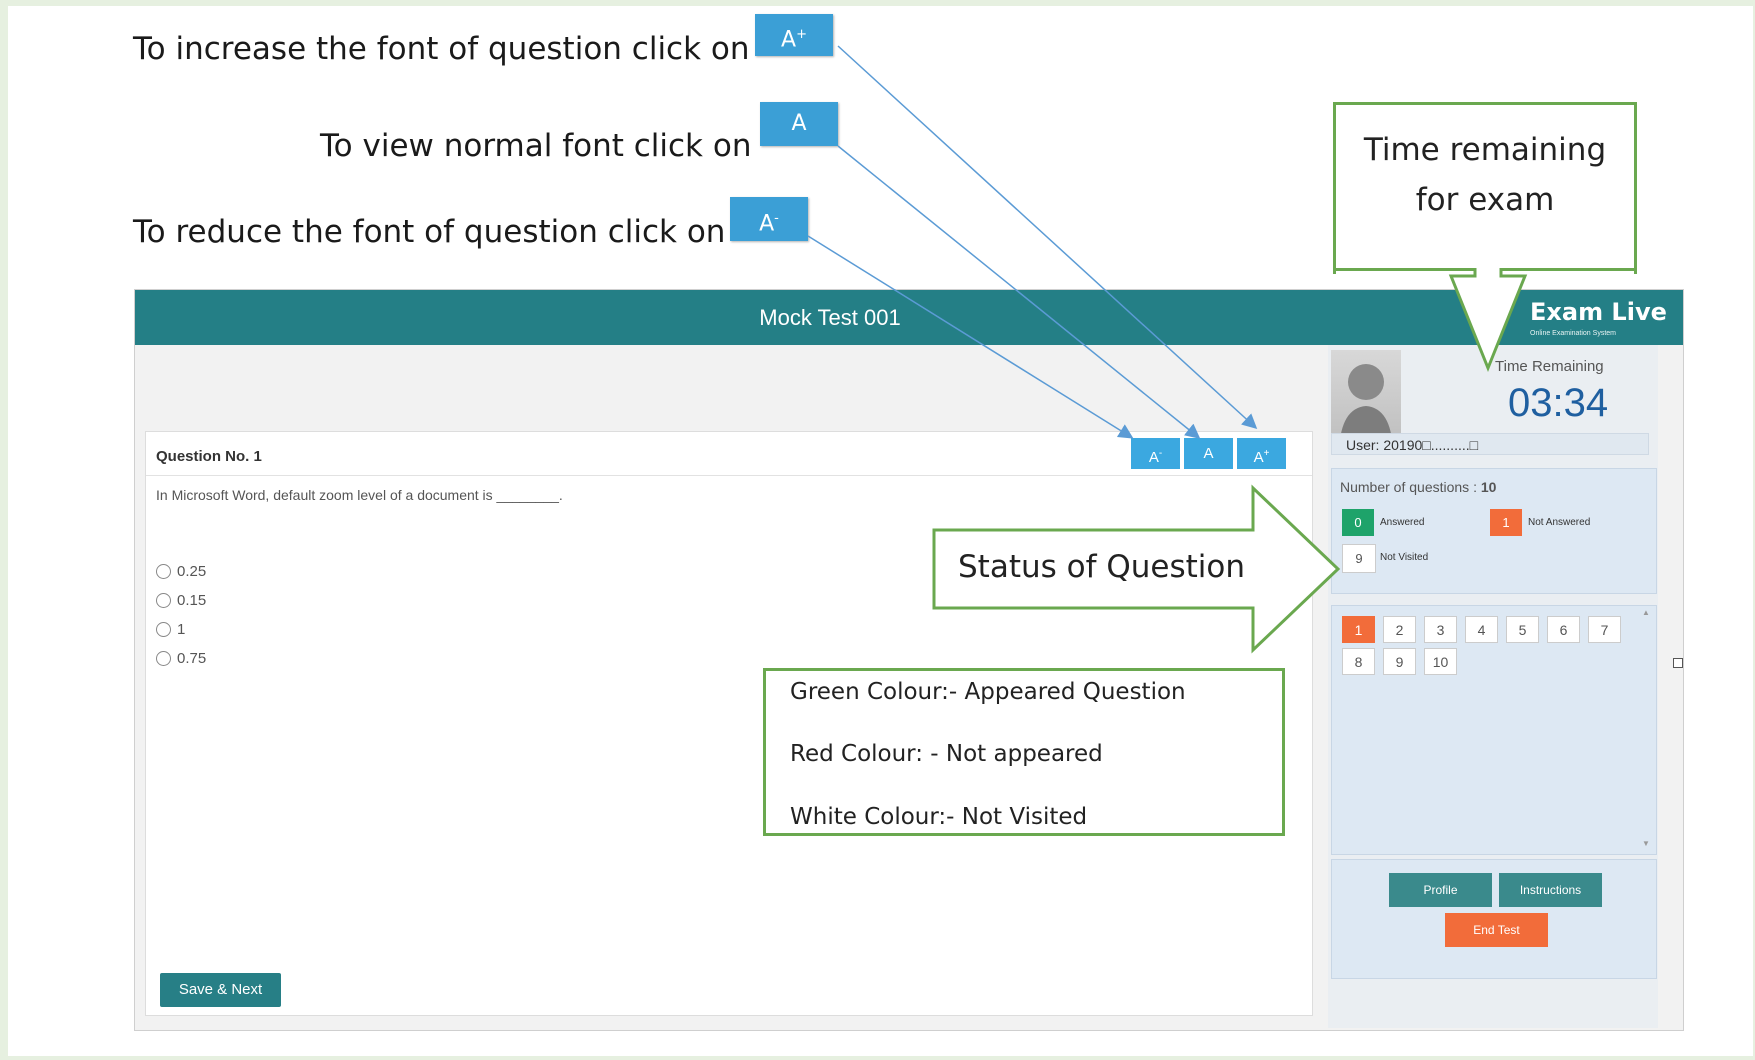 This screenshot has height=1060, width=1755. I want to click on connector-arrows, so click(1032, 242).